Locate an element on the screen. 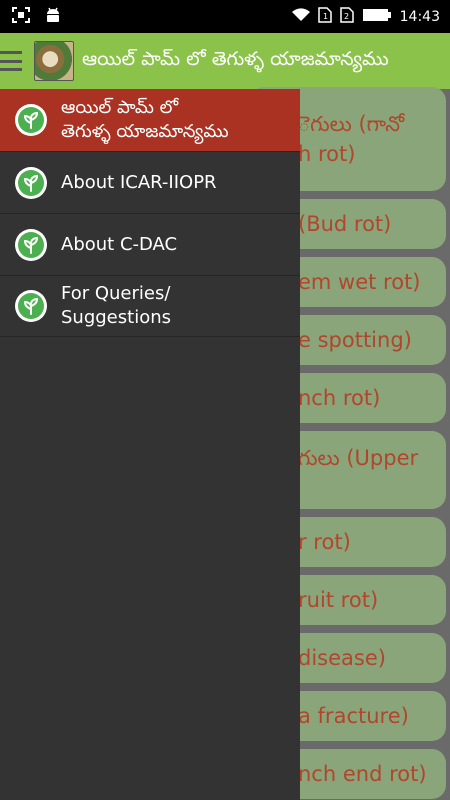 Image resolution: width=450 pixels, height=800 pixels. clock: 14:43 is located at coordinates (419, 16).